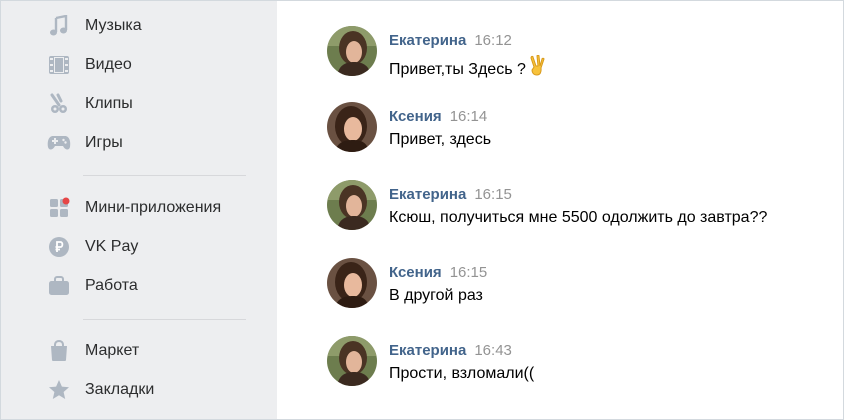 Image resolution: width=844 pixels, height=420 pixels. What do you see at coordinates (112, 246) in the screenshot?
I see `sidebar-item-label: VK Pay` at bounding box center [112, 246].